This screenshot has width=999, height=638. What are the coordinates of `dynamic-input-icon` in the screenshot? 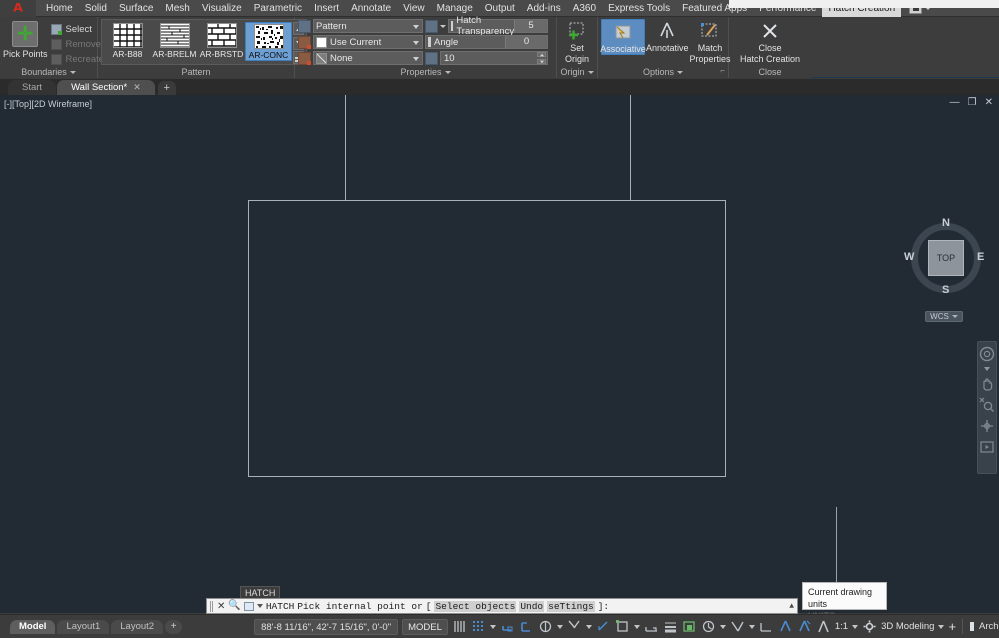 It's located at (526, 626).